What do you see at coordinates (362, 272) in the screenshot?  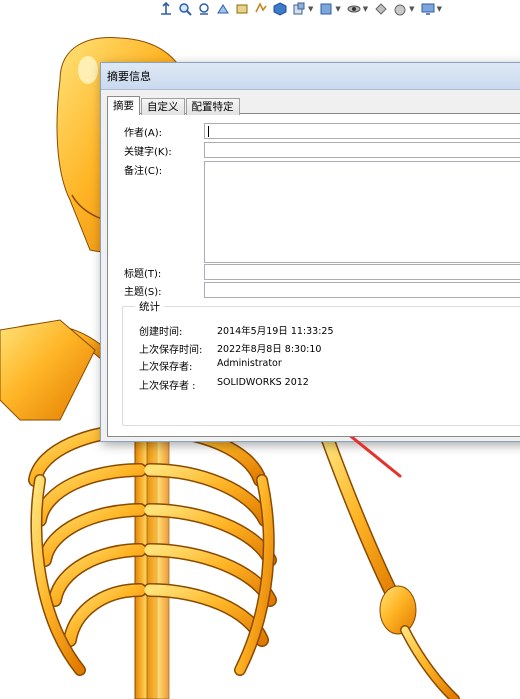 I see `title-field` at bounding box center [362, 272].